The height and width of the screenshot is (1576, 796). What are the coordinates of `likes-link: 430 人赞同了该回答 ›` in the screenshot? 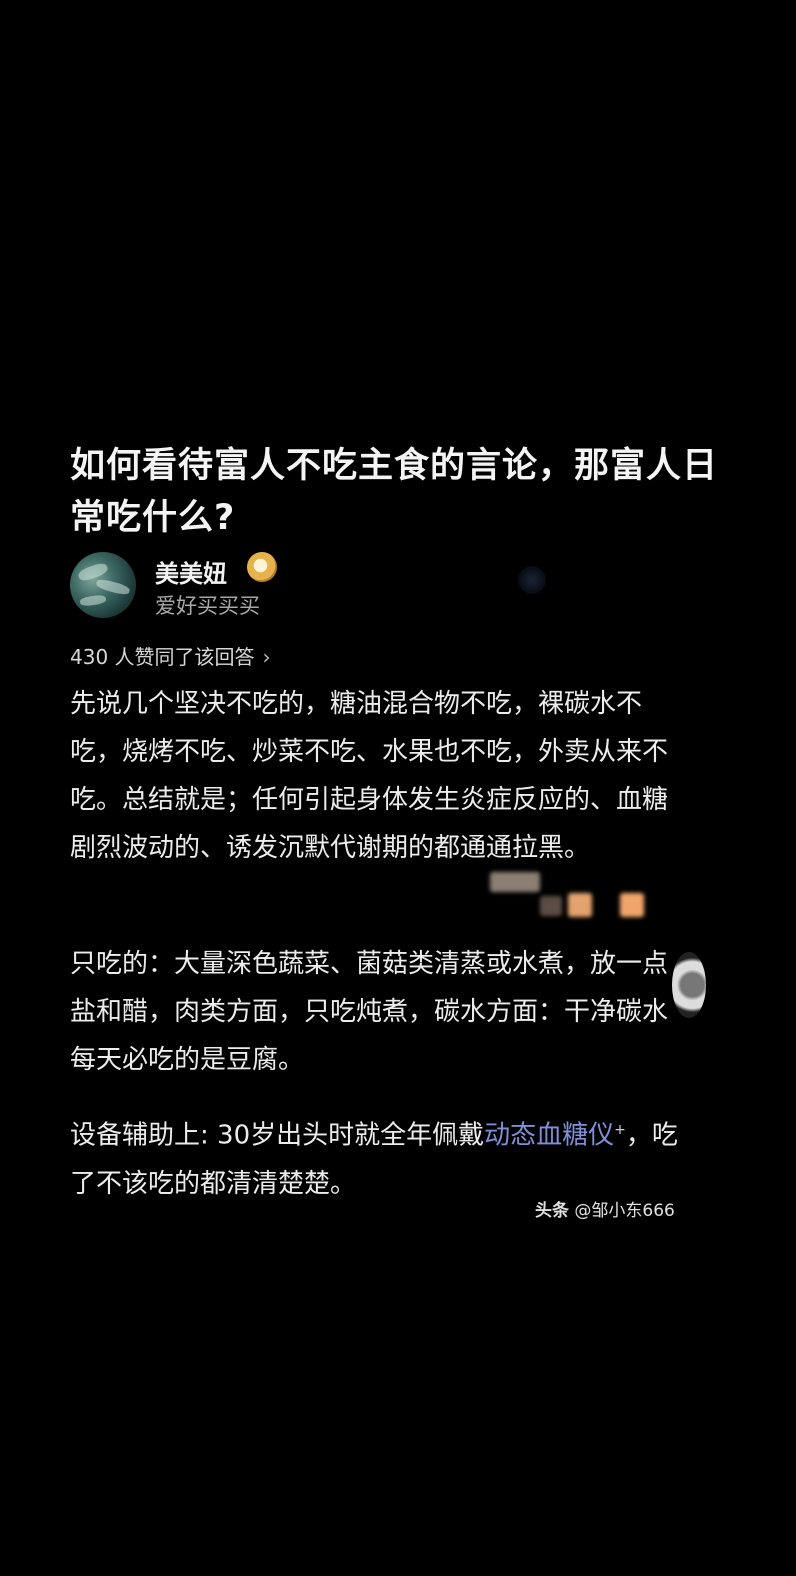 It's located at (170, 655).